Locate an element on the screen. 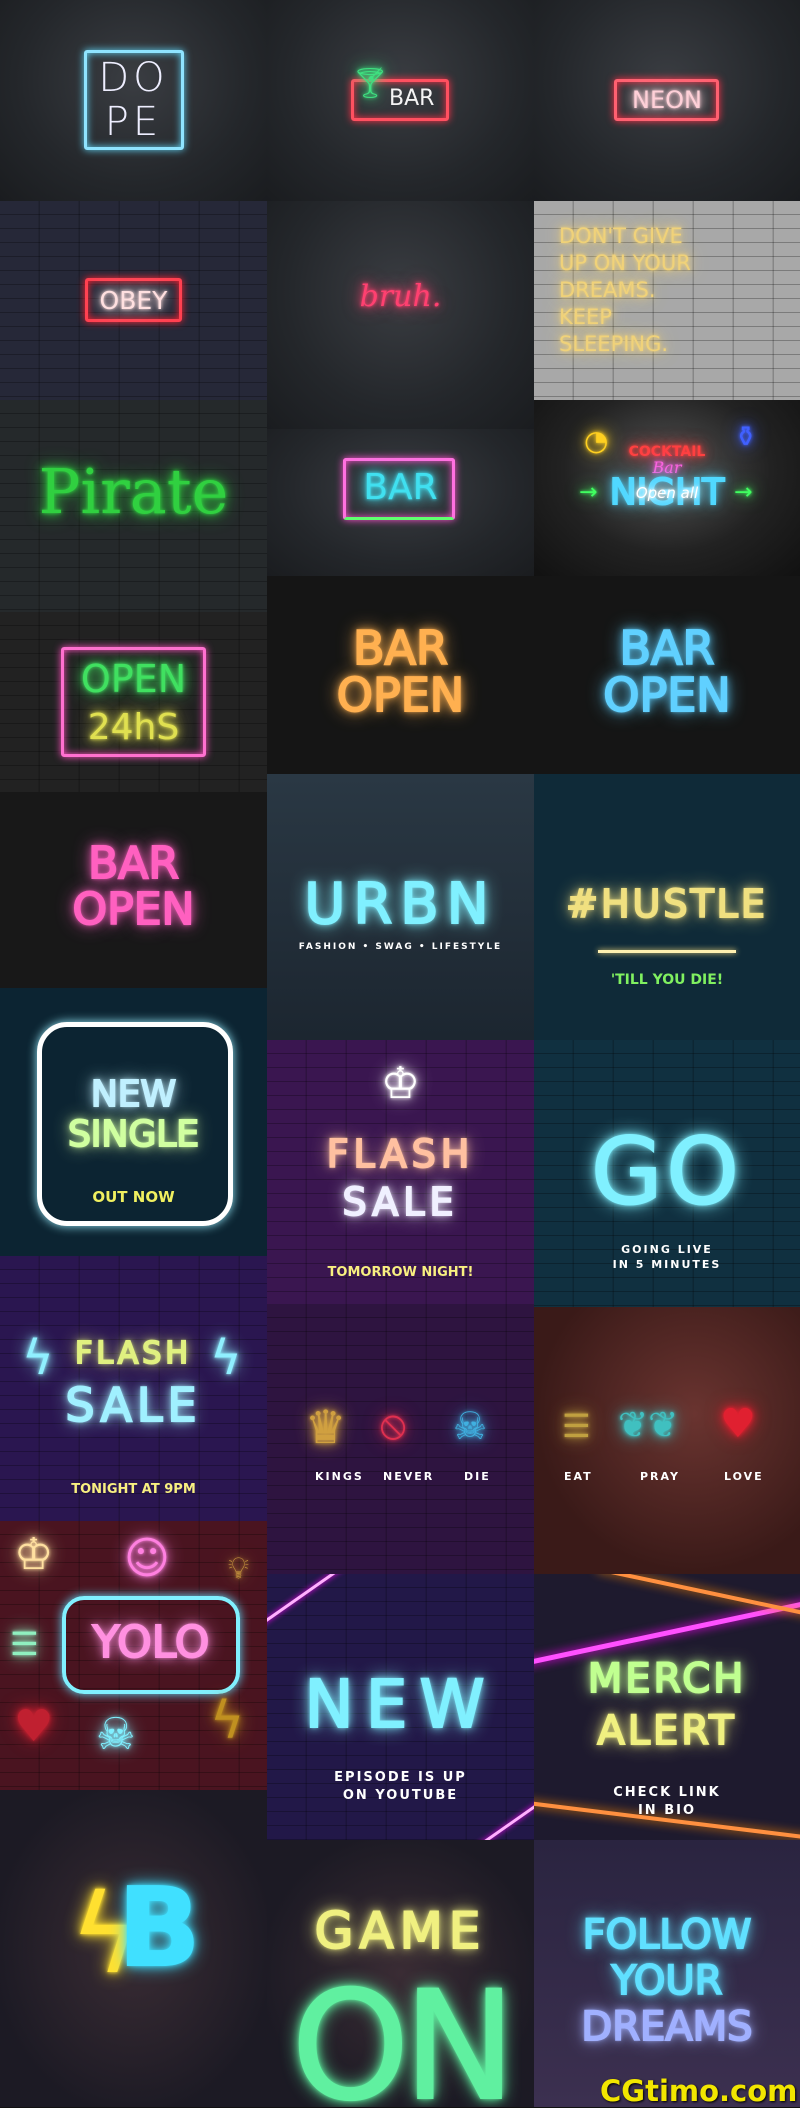 This screenshot has height=2108, width=800. episode-caption: EPISODE IS UP is located at coordinates (400, 1777).